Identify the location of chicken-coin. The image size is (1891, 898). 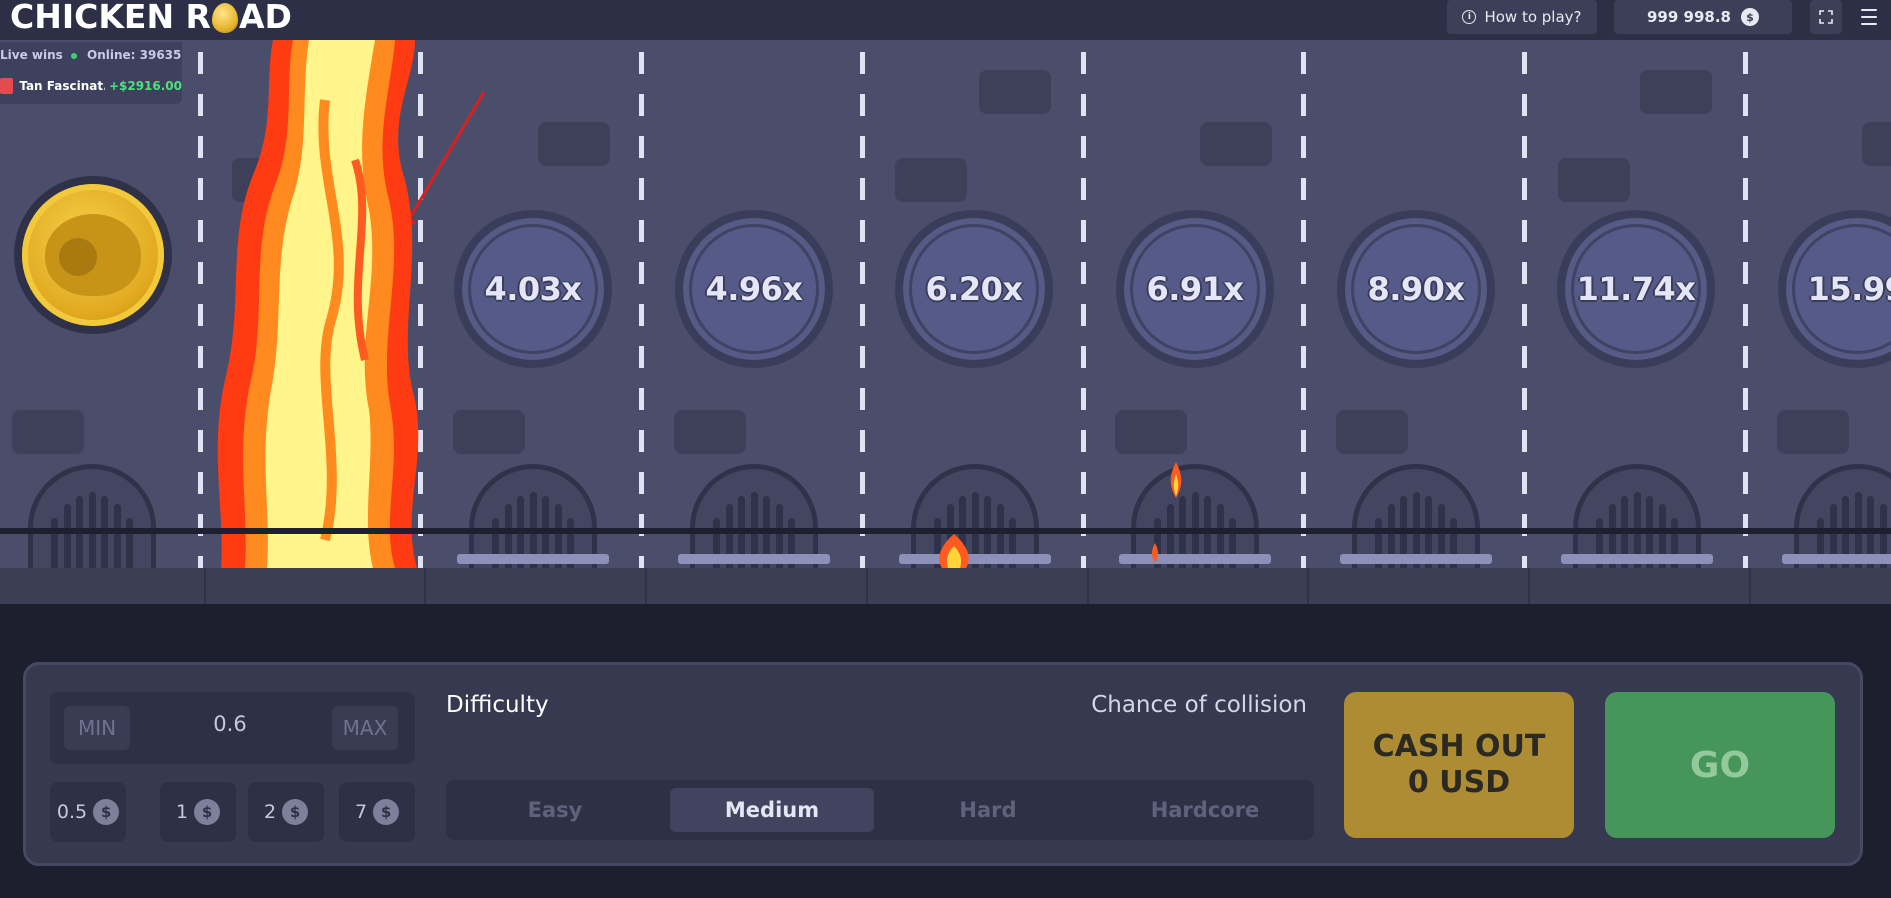
(93, 255).